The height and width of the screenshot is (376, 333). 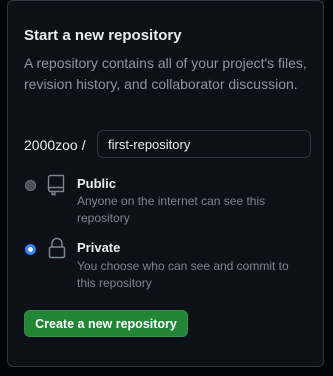 I want to click on owner-name: 2000zoo, so click(x=51, y=145).